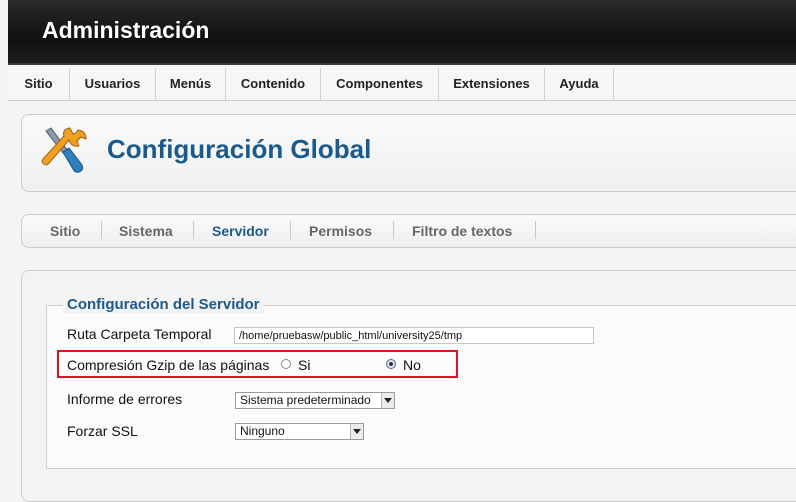 The width and height of the screenshot is (796, 502). What do you see at coordinates (286, 364) in the screenshot?
I see `gzip-yes-radio` at bounding box center [286, 364].